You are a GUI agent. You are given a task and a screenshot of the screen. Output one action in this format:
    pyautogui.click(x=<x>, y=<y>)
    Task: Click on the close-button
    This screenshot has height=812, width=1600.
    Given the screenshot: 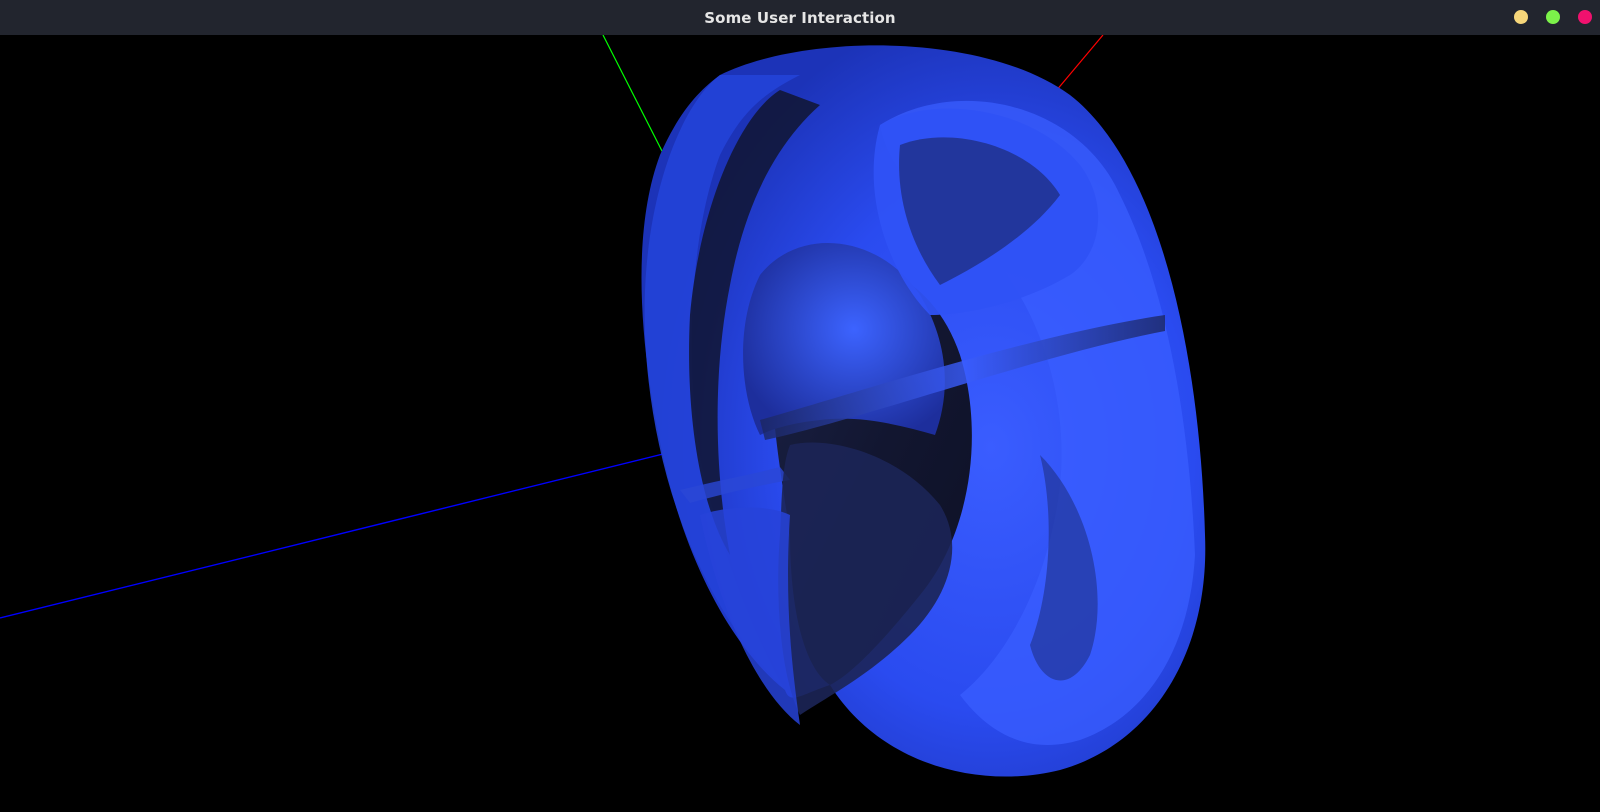 What is the action you would take?
    pyautogui.click(x=1585, y=17)
    